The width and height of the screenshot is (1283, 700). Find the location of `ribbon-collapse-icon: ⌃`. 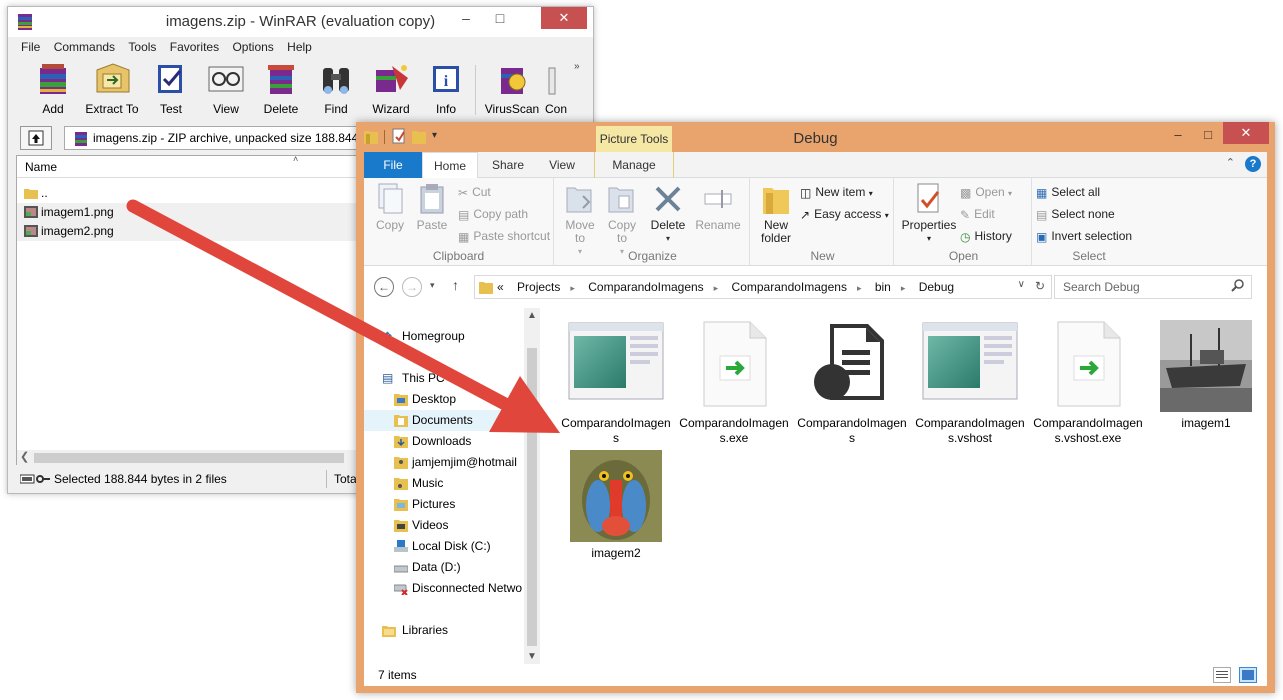

ribbon-collapse-icon: ⌃ is located at coordinates (1230, 162).